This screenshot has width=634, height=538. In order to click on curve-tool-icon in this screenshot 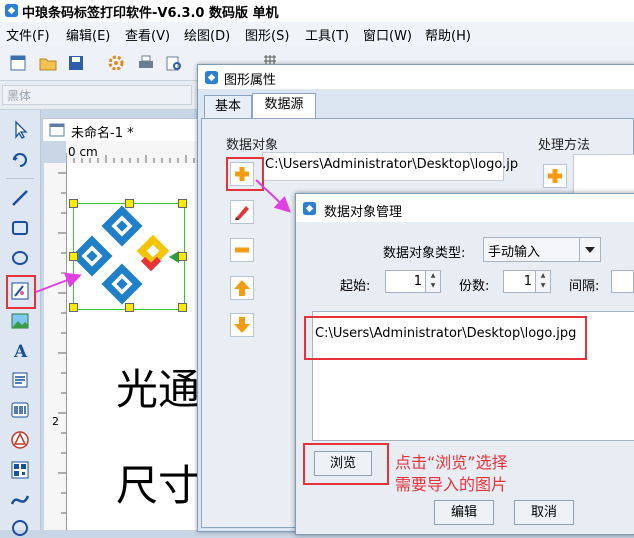, I will do `click(20, 500)`.